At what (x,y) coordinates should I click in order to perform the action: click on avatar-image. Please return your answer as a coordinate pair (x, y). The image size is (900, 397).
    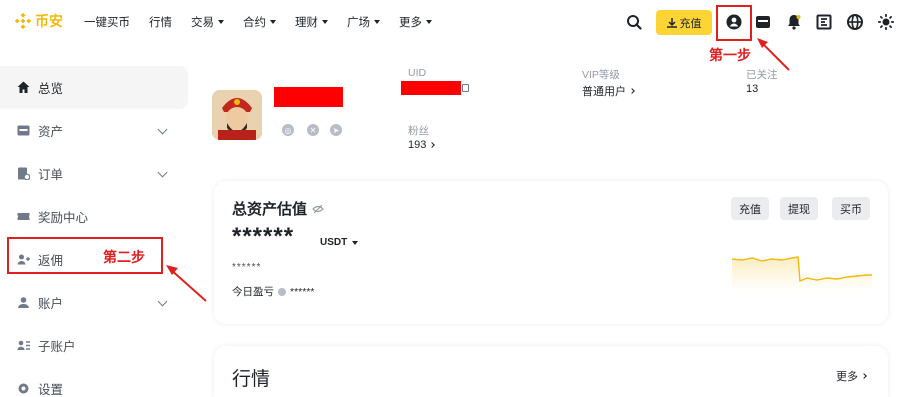
    Looking at the image, I should click on (237, 115).